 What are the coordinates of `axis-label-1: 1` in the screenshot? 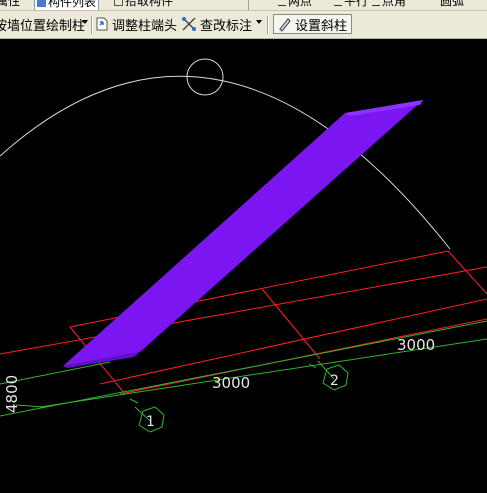 It's located at (150, 422).